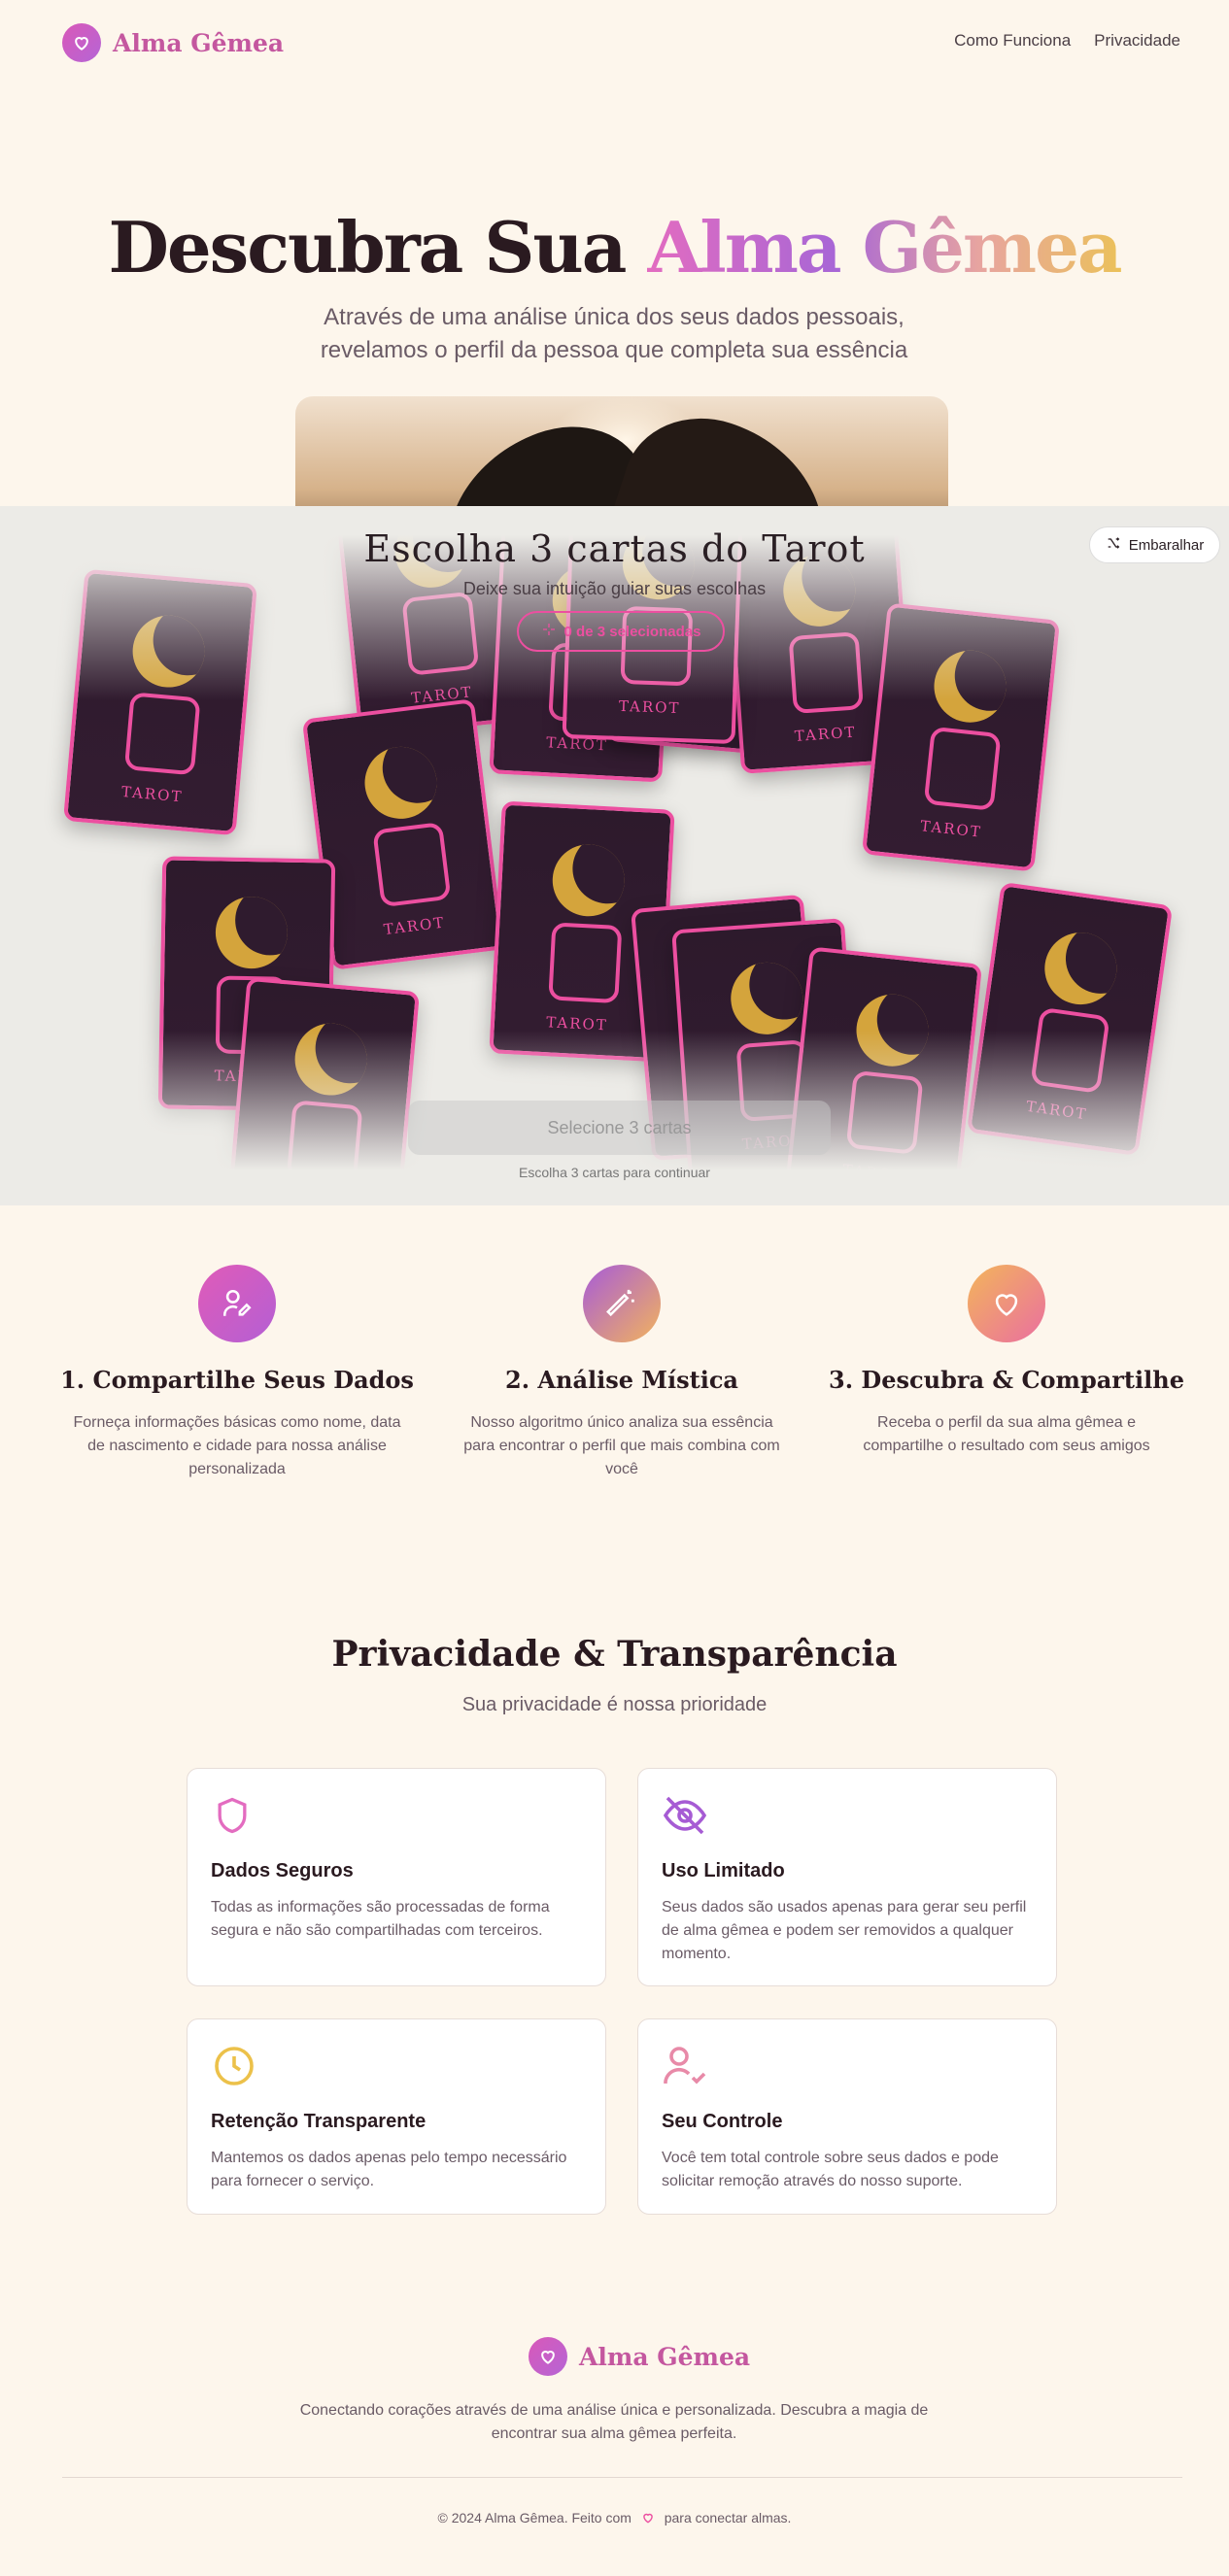 The width and height of the screenshot is (1229, 2576). I want to click on privacy-card-secure-title: Dados Seguros, so click(283, 1870).